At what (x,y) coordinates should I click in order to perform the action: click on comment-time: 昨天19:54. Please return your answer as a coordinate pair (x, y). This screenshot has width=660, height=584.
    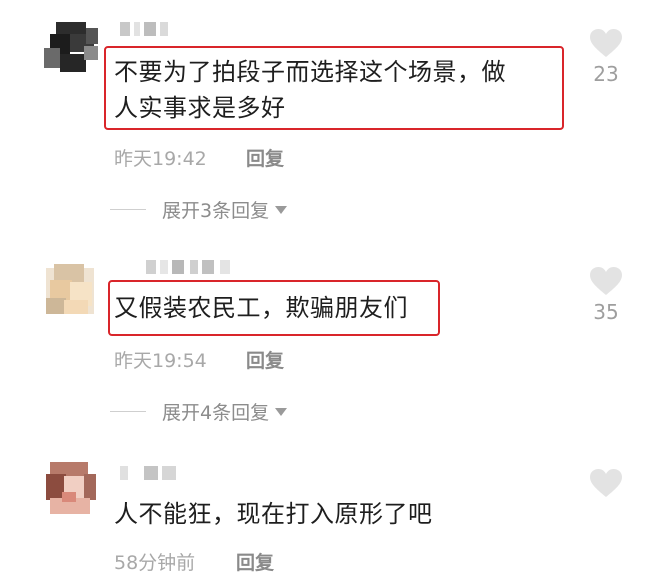
    Looking at the image, I should click on (160, 361).